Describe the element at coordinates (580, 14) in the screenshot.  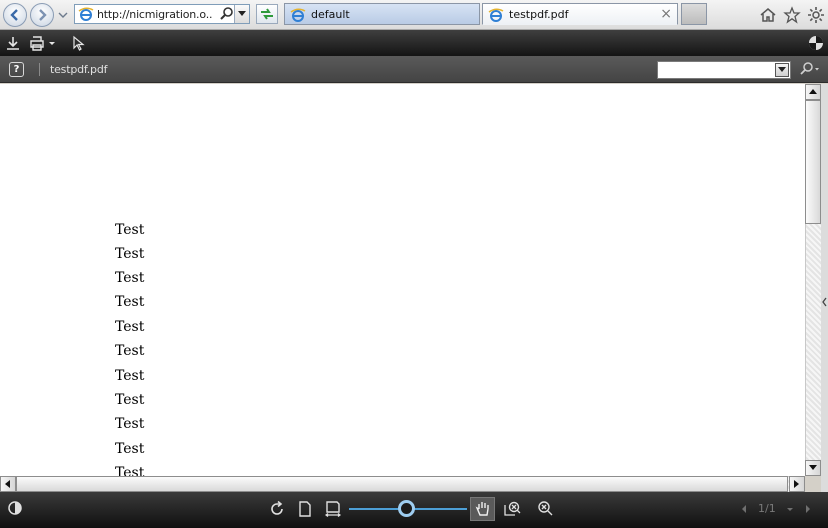
I see `tab-testpdf: testpdf.pdf ×` at that location.